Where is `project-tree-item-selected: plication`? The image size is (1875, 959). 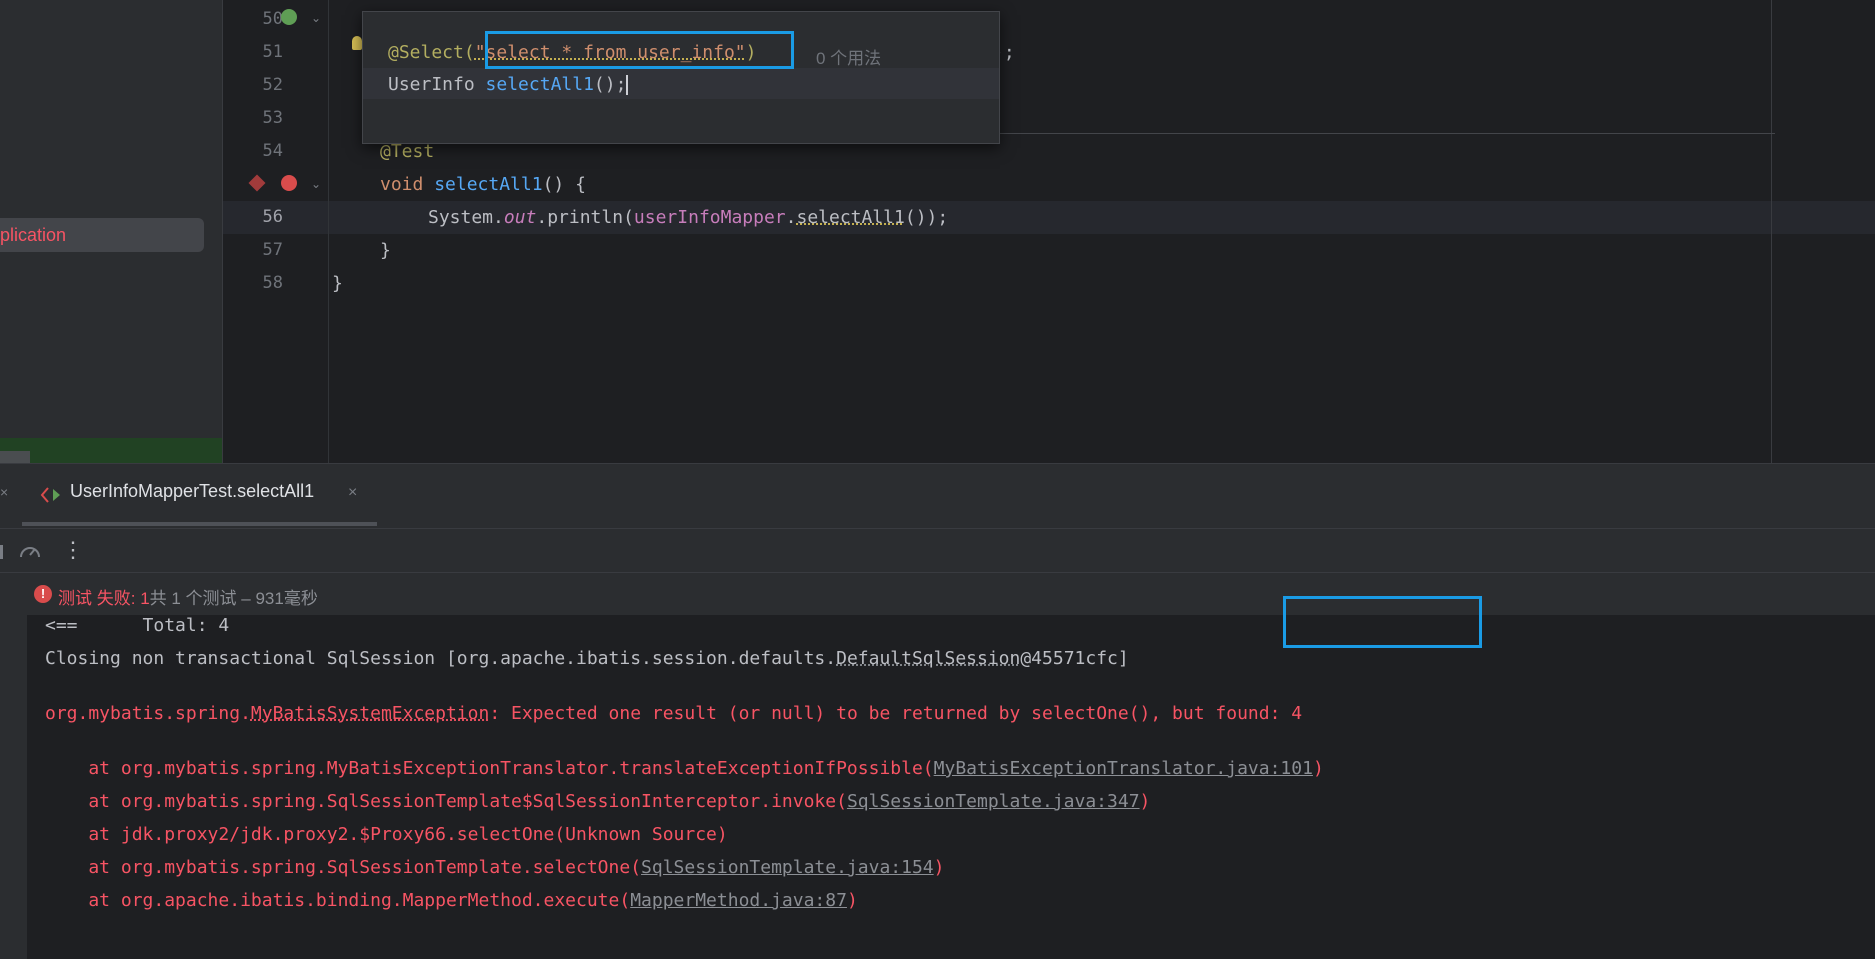
project-tree-item-selected: plication is located at coordinates (102, 235).